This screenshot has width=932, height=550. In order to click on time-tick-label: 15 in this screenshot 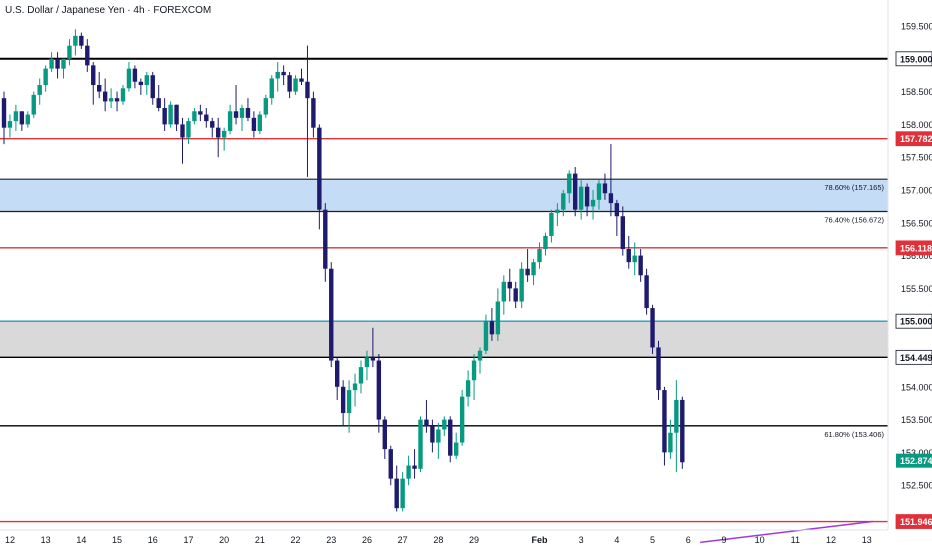, I will do `click(117, 540)`.